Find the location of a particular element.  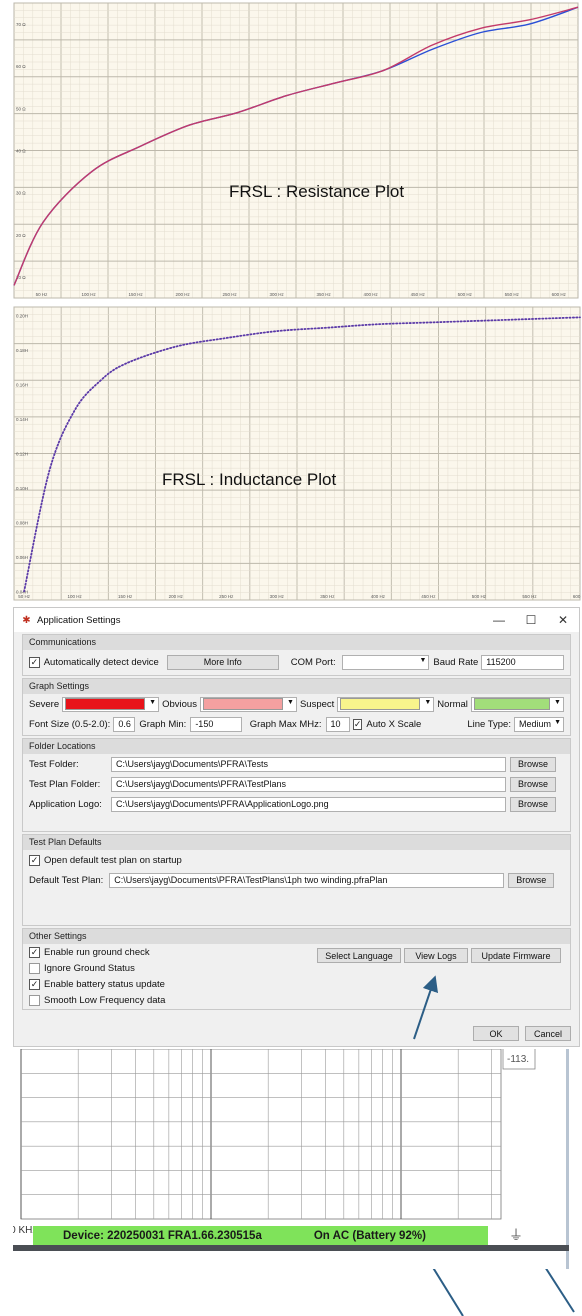

dialog-title: Application Settings is located at coordinates (79, 620).